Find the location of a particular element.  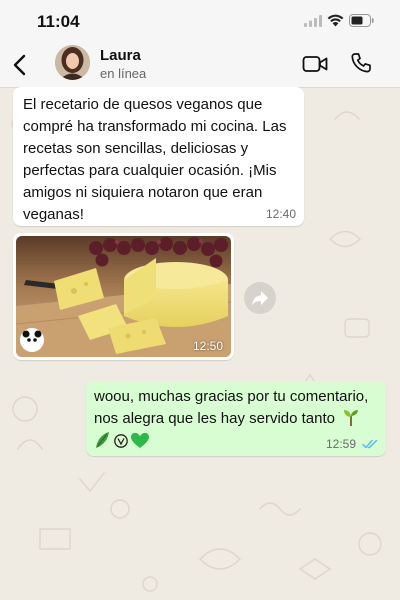

phone-icon is located at coordinates (361, 63).